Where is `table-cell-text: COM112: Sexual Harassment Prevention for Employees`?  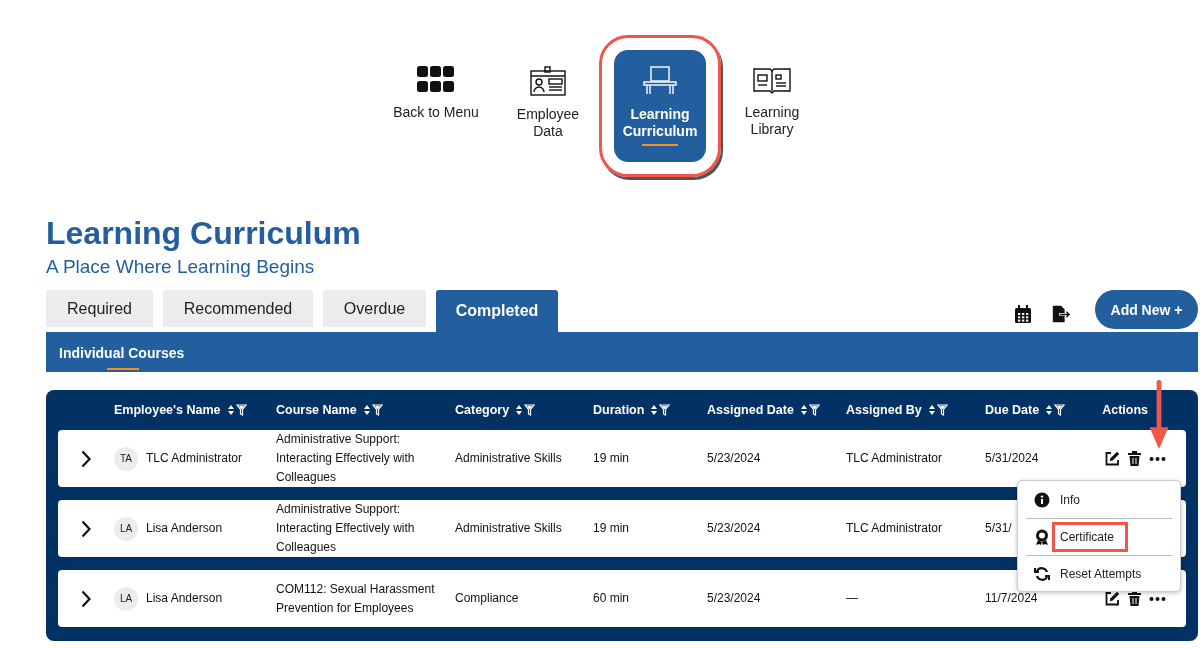 table-cell-text: COM112: Sexual Harassment Prevention for Employees is located at coordinates (356, 598).